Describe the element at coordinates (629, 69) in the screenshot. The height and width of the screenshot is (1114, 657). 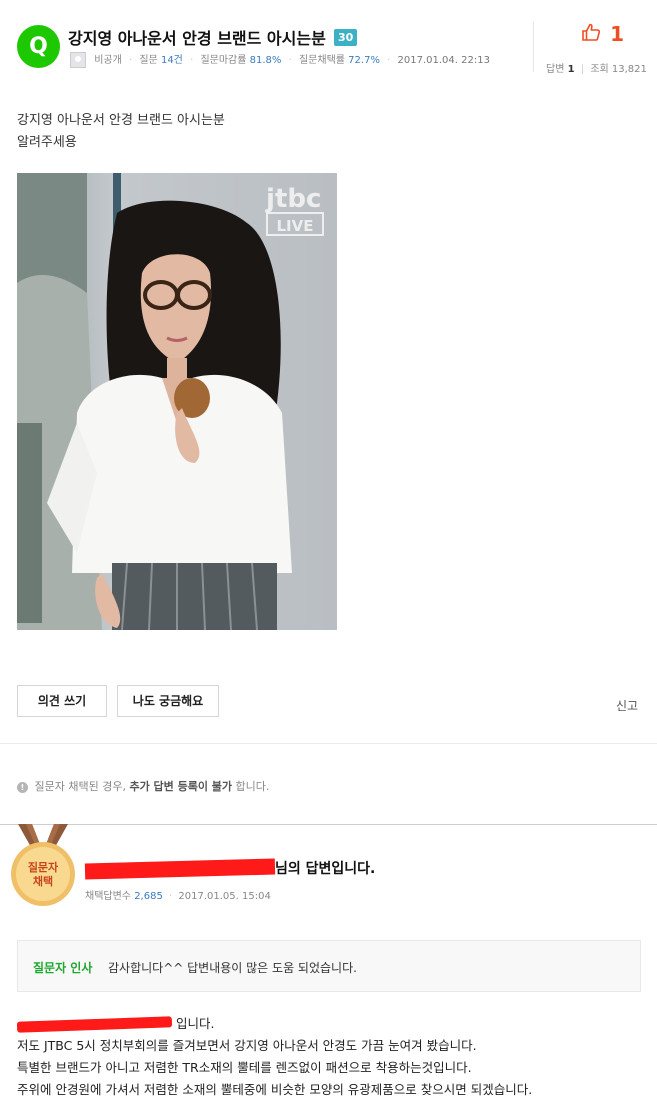
I see `views-count: 13,821` at that location.